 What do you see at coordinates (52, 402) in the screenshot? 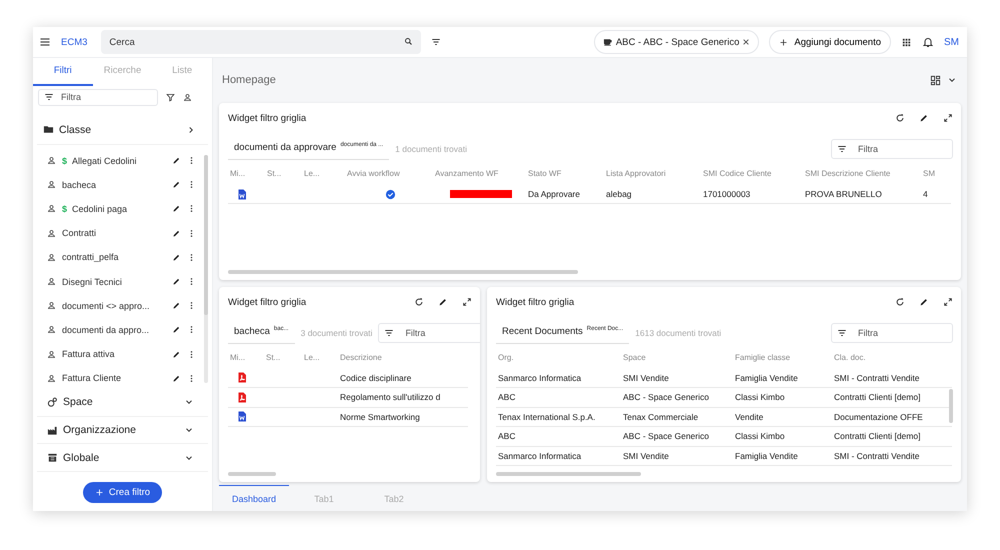
I see `circles-icon` at bounding box center [52, 402].